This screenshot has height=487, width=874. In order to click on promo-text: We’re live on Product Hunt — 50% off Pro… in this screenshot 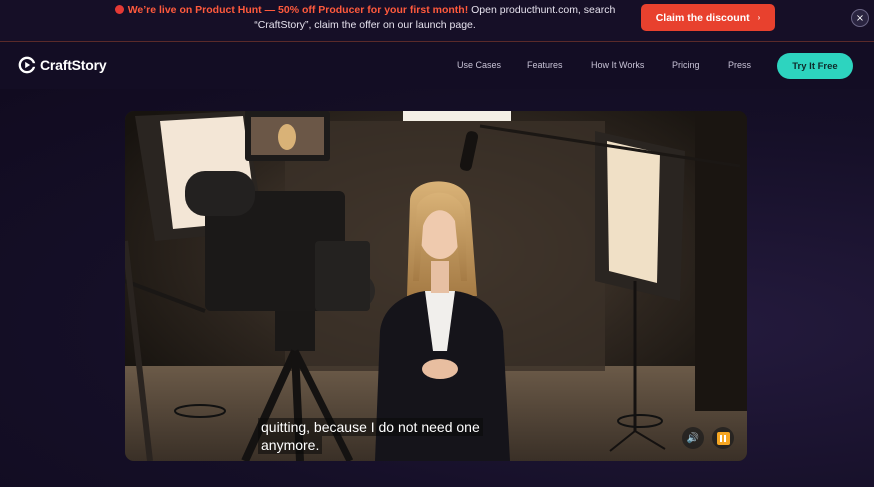, I will do `click(365, 18)`.